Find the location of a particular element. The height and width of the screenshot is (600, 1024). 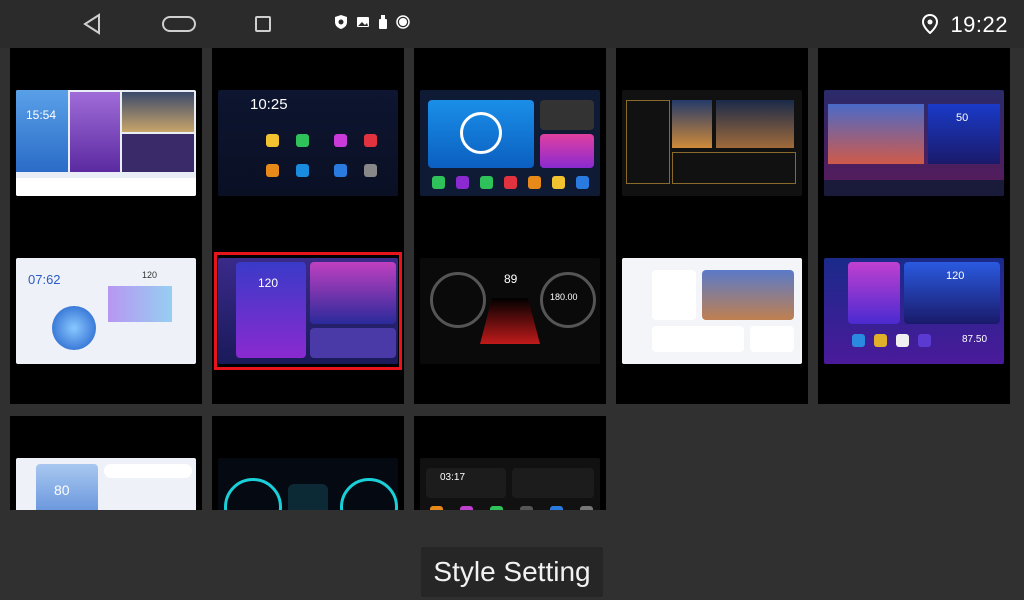

style-preview: 120 87.50 is located at coordinates (914, 311).